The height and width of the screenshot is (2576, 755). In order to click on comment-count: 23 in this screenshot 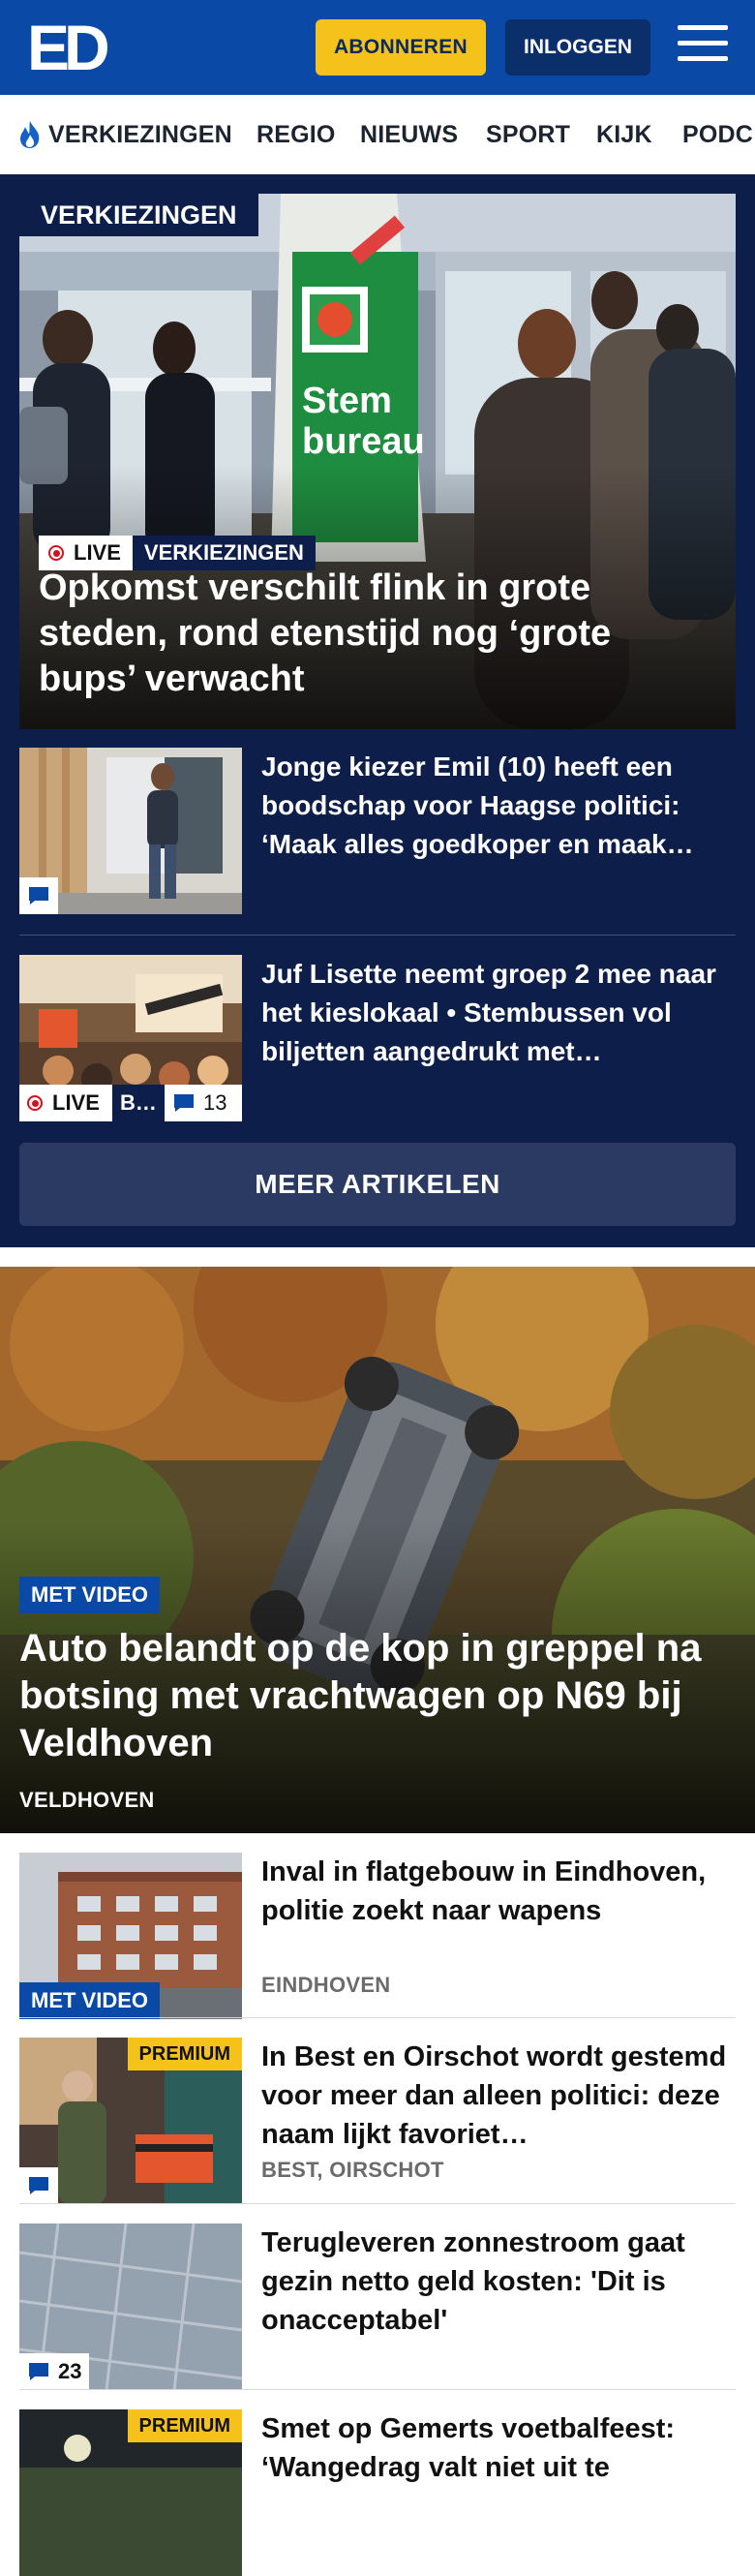, I will do `click(70, 2371)`.